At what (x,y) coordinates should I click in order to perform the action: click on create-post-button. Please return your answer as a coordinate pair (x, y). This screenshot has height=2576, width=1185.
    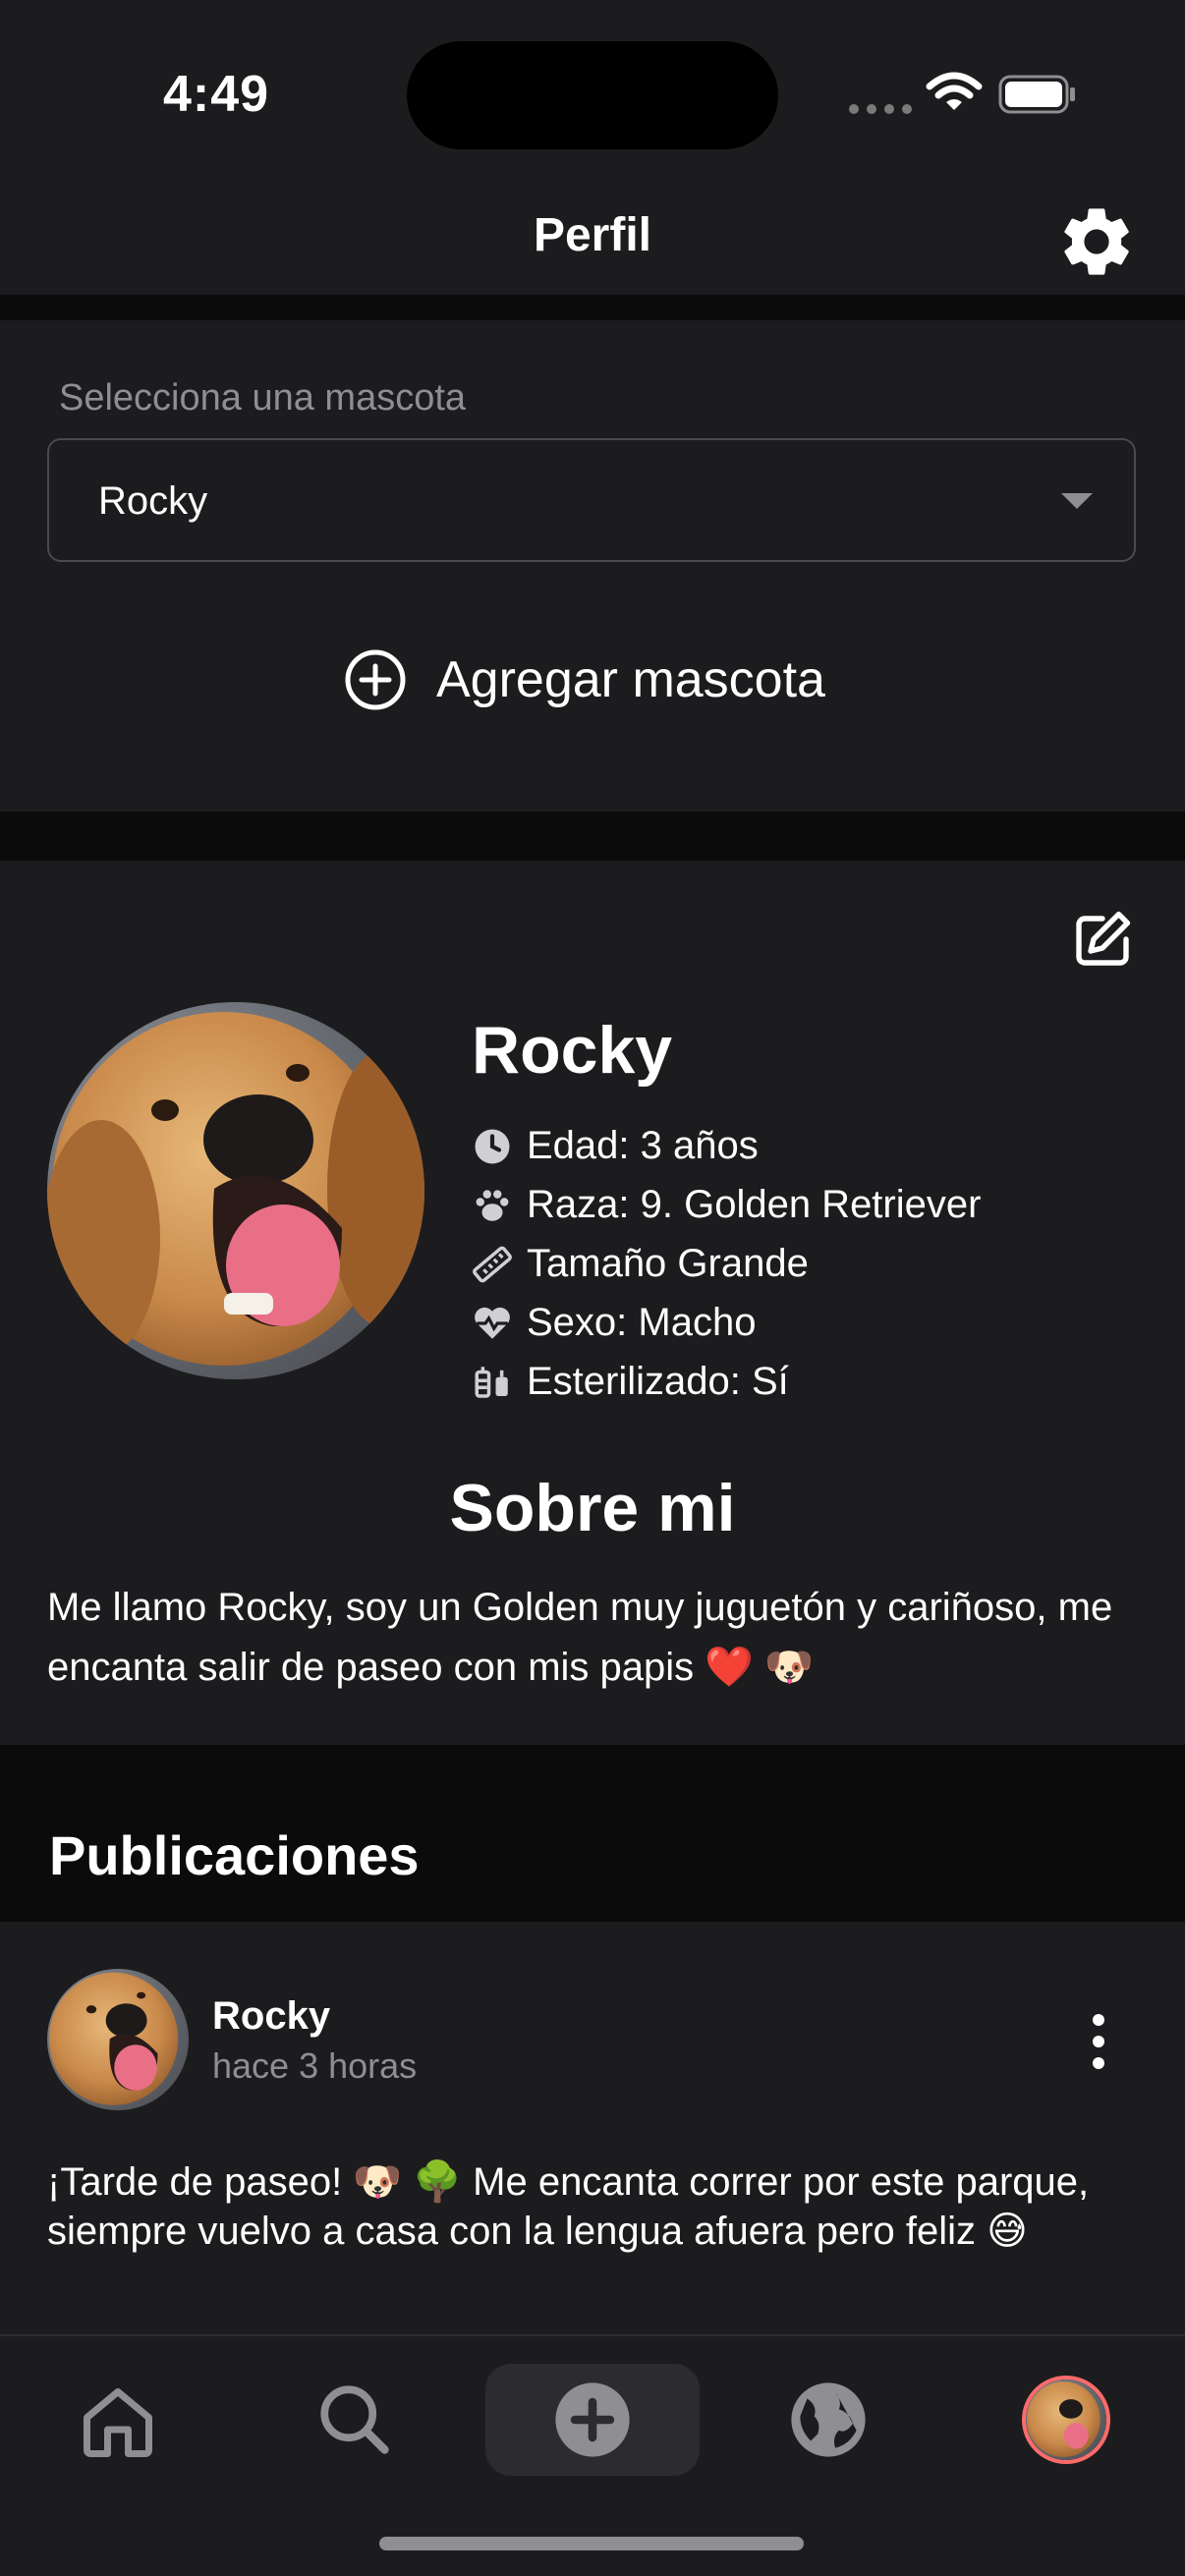
    Looking at the image, I should click on (592, 2420).